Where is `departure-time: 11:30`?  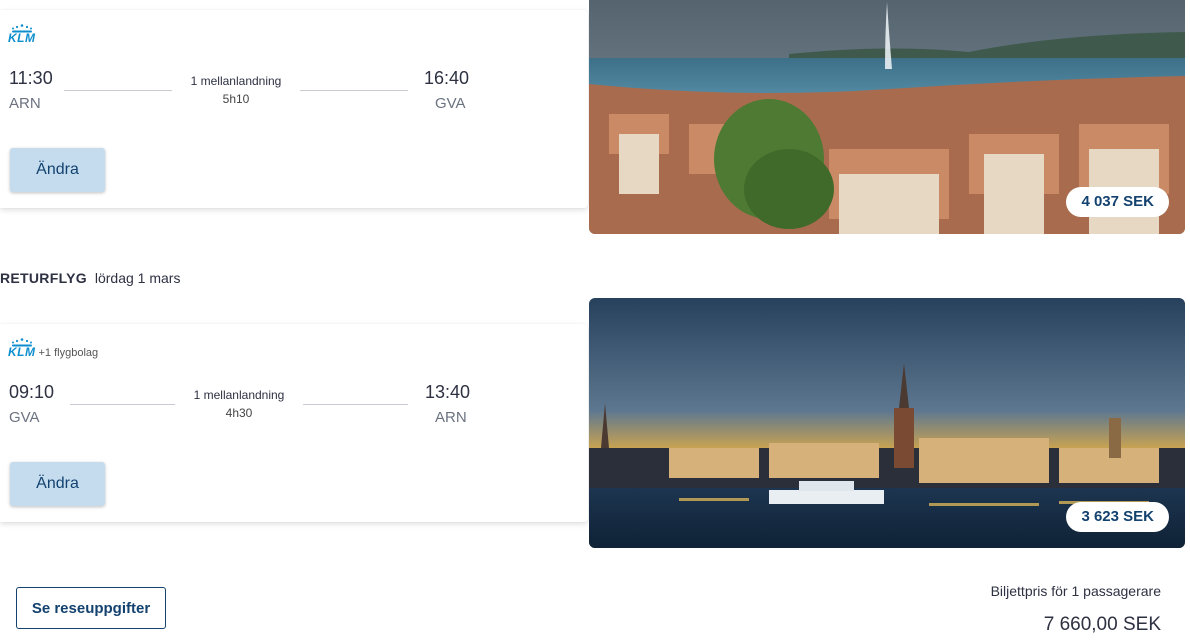
departure-time: 11:30 is located at coordinates (31, 78).